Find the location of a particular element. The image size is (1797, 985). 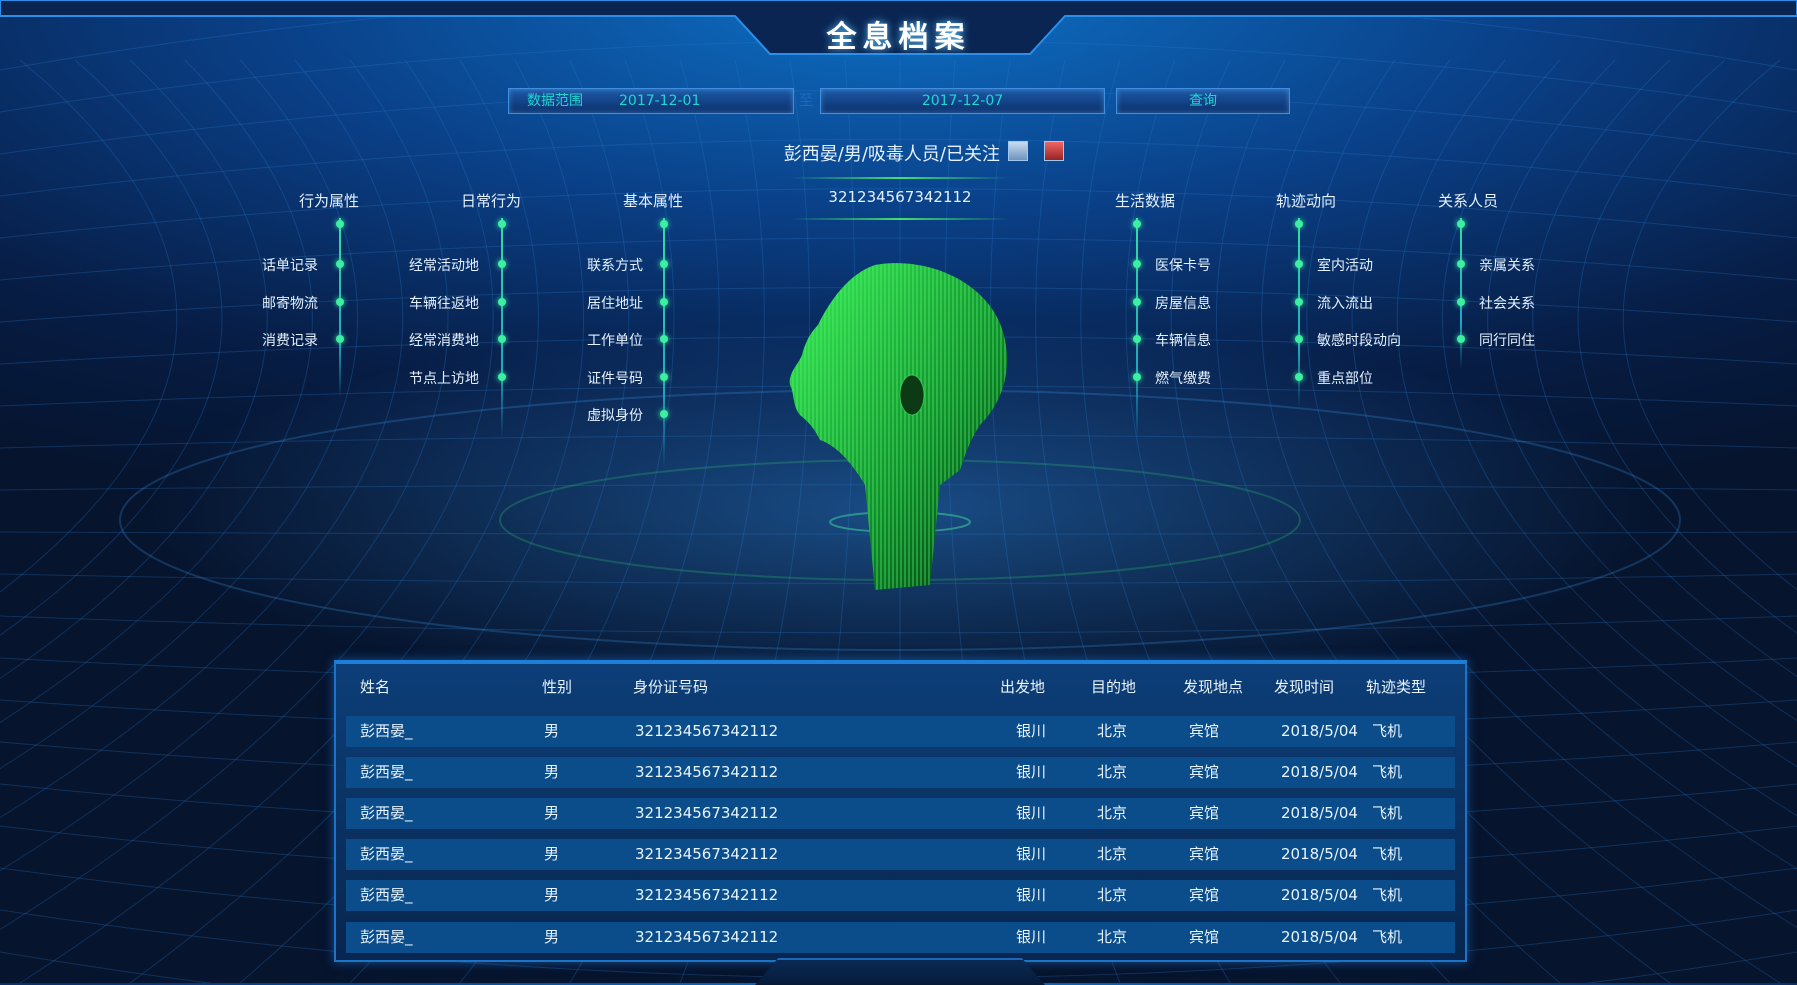

bottom-frame is located at coordinates (900, 971).